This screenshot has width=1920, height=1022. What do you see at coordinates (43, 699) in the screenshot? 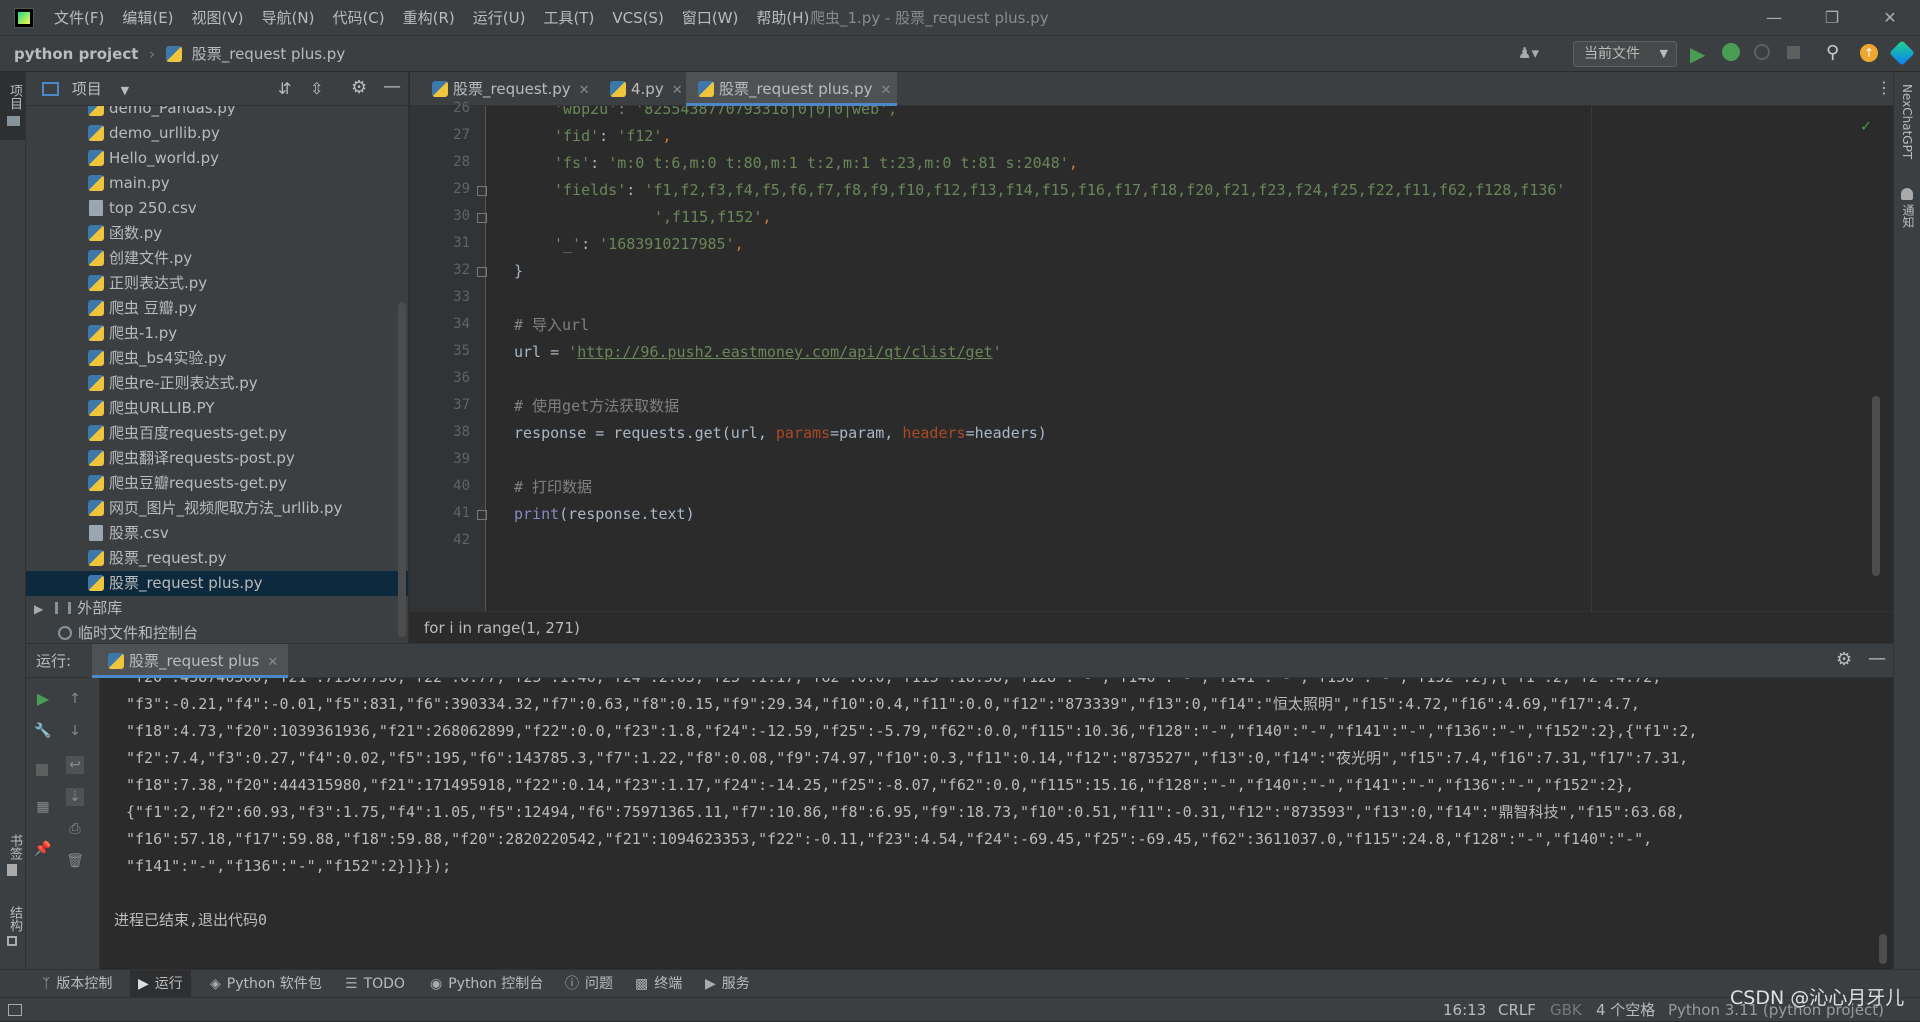
I see `rerun-icon: ▶` at bounding box center [43, 699].